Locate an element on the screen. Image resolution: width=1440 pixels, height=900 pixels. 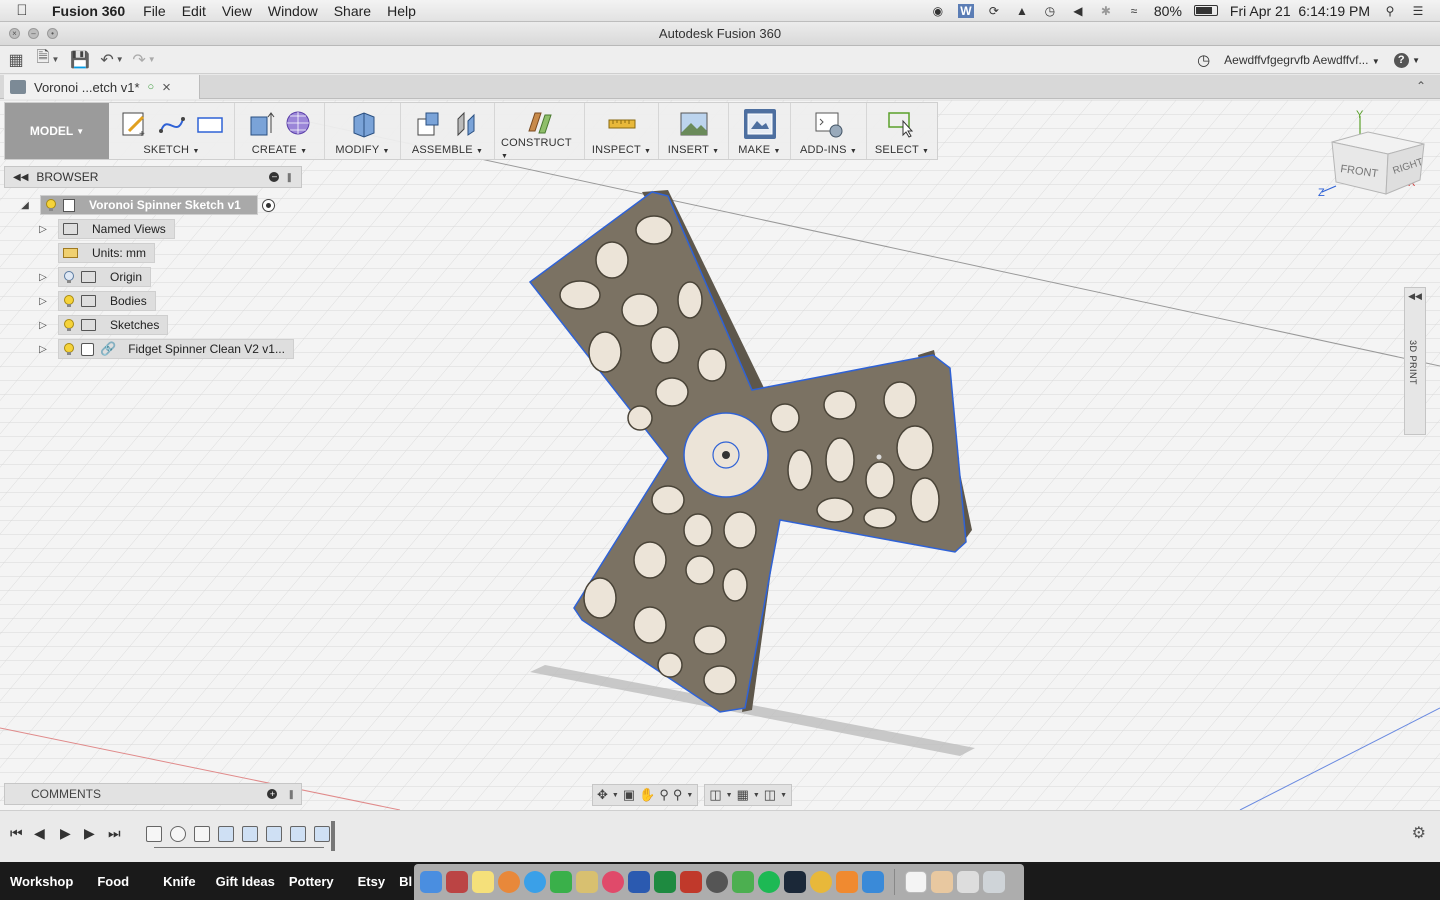
help-menu-button: ? ▼ is located at coordinates (1406, 60).